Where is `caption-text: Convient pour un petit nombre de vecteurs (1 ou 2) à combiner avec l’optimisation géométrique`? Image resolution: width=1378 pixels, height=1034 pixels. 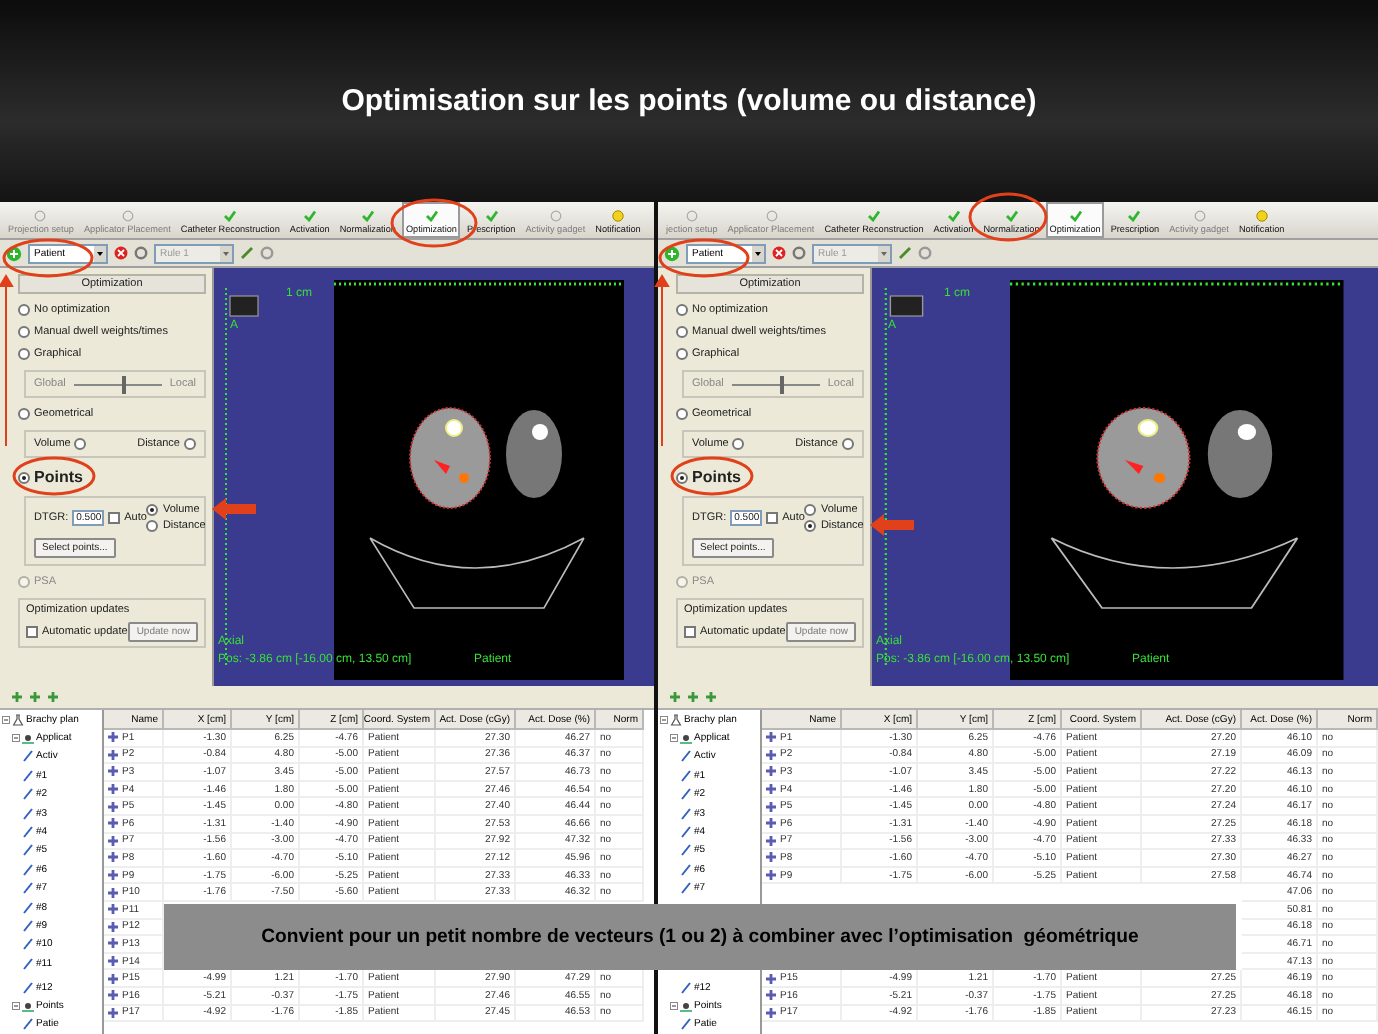 caption-text: Convient pour un petit nombre de vecteurs (1 ou 2) à combiner avec l’optimisation géométrique is located at coordinates (700, 937).